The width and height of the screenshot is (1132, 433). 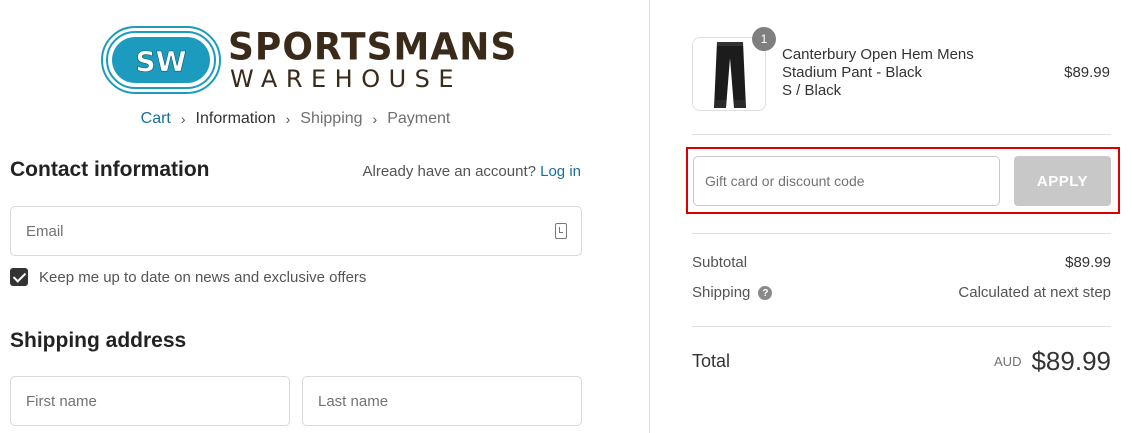 I want to click on shipping-address-heading: Shipping address, so click(x=98, y=340).